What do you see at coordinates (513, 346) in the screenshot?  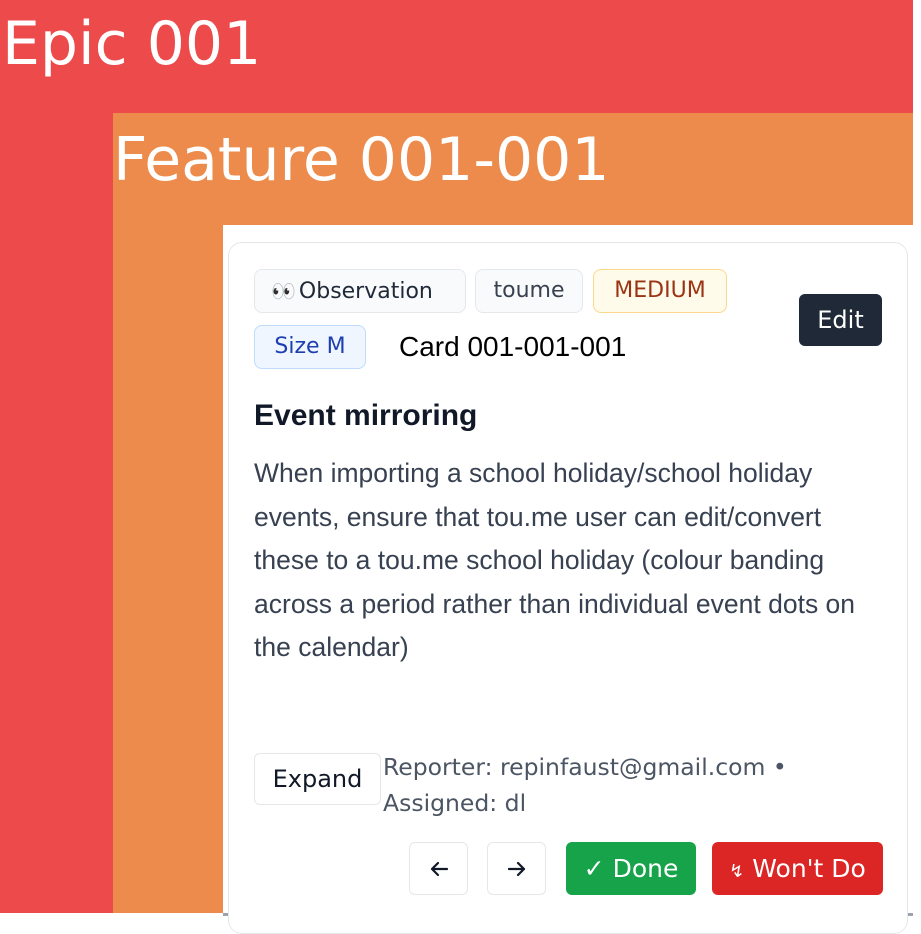 I see `card-id: Card 001-001-001` at bounding box center [513, 346].